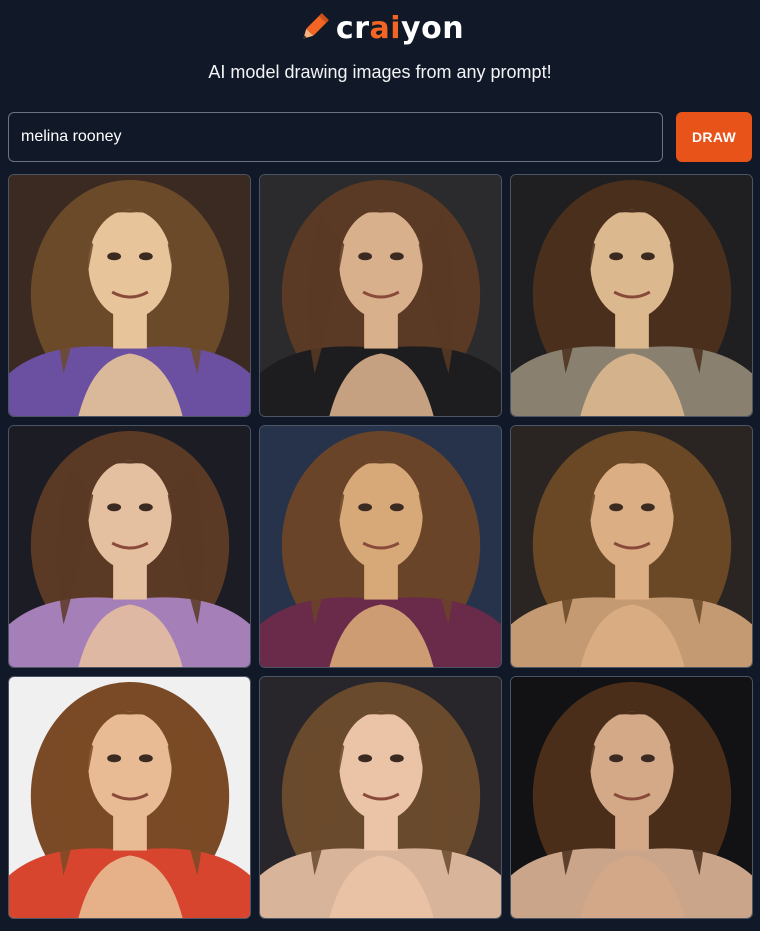 The height and width of the screenshot is (931, 760). Describe the element at coordinates (385, 28) in the screenshot. I see `brand-accent: ai` at that location.